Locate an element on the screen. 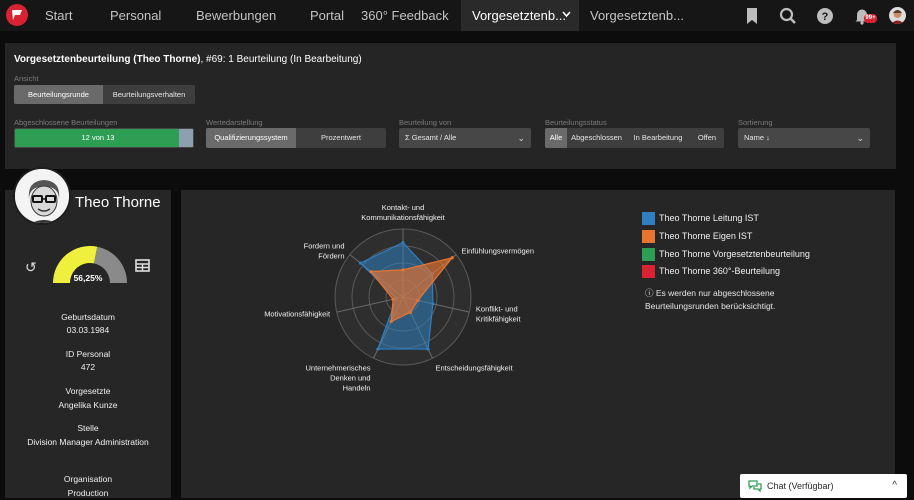  radar-axis-label: Konflikt- und Kritikfähigkeit is located at coordinates (499, 314).